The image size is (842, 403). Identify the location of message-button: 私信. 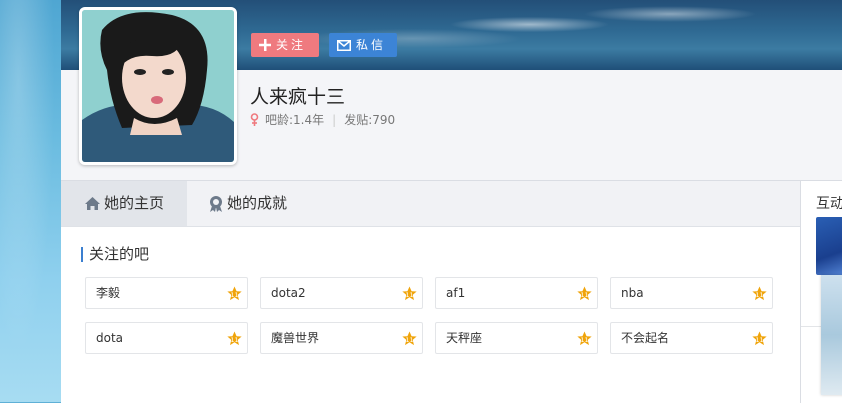
(363, 45).